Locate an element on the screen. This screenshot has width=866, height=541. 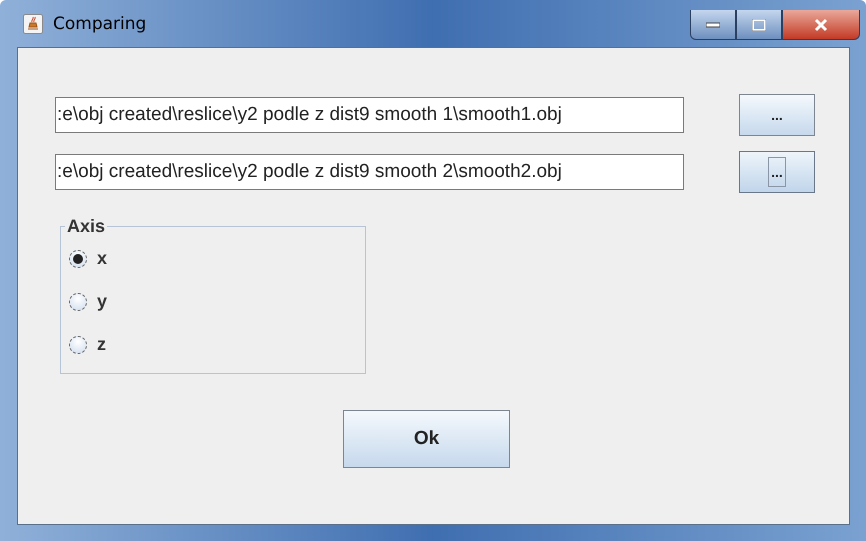
file-path-field: :e\obj created\reslice\y2 podle z dist9 smooth 2\smooth2.obj is located at coordinates (369, 172).